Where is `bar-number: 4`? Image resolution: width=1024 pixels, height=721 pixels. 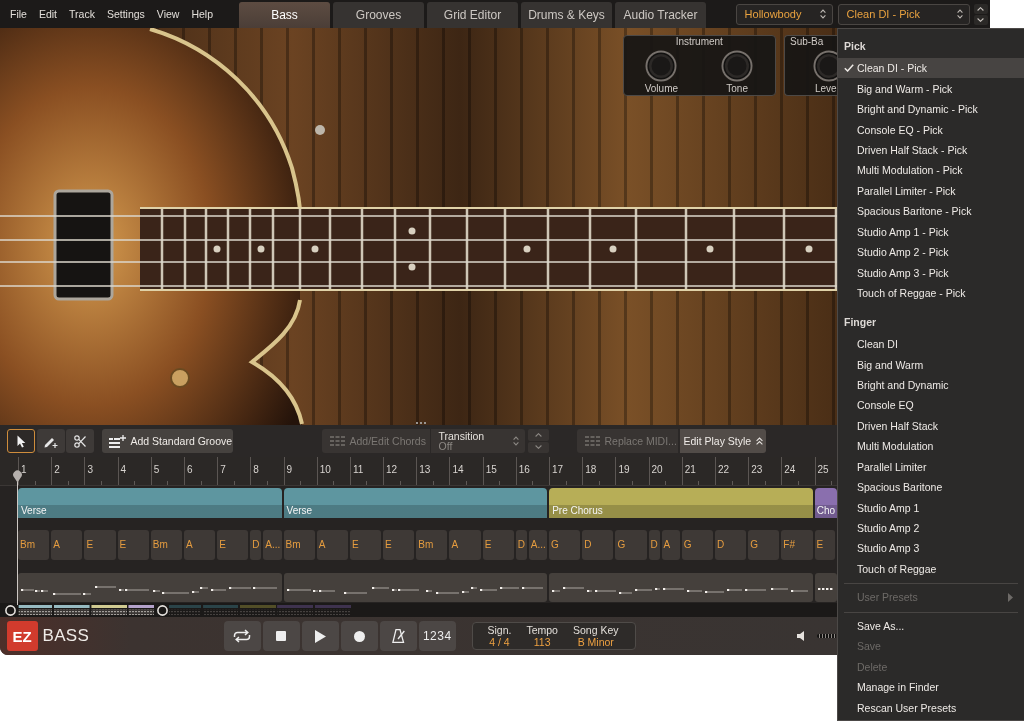 bar-number: 4 is located at coordinates (123, 470).